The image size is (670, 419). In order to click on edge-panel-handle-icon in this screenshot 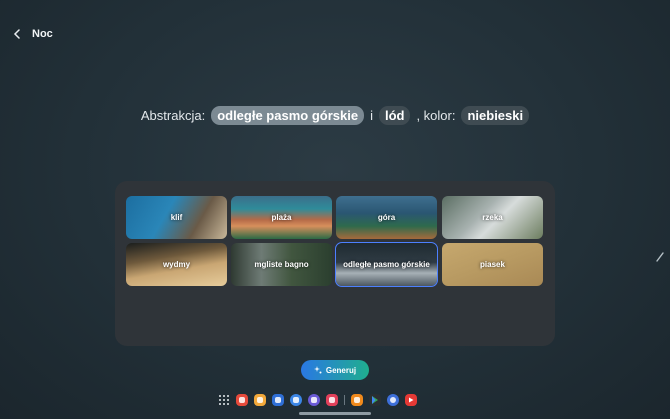, I will do `click(660, 257)`.